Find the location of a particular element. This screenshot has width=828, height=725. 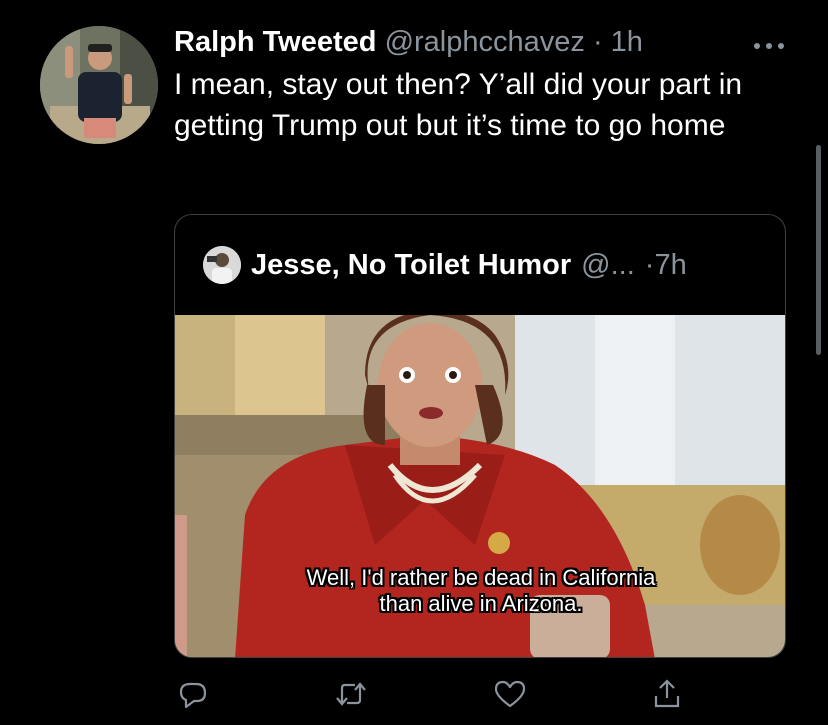

quoted-author-name: Jesse, No Toilet Humor is located at coordinates (411, 265).